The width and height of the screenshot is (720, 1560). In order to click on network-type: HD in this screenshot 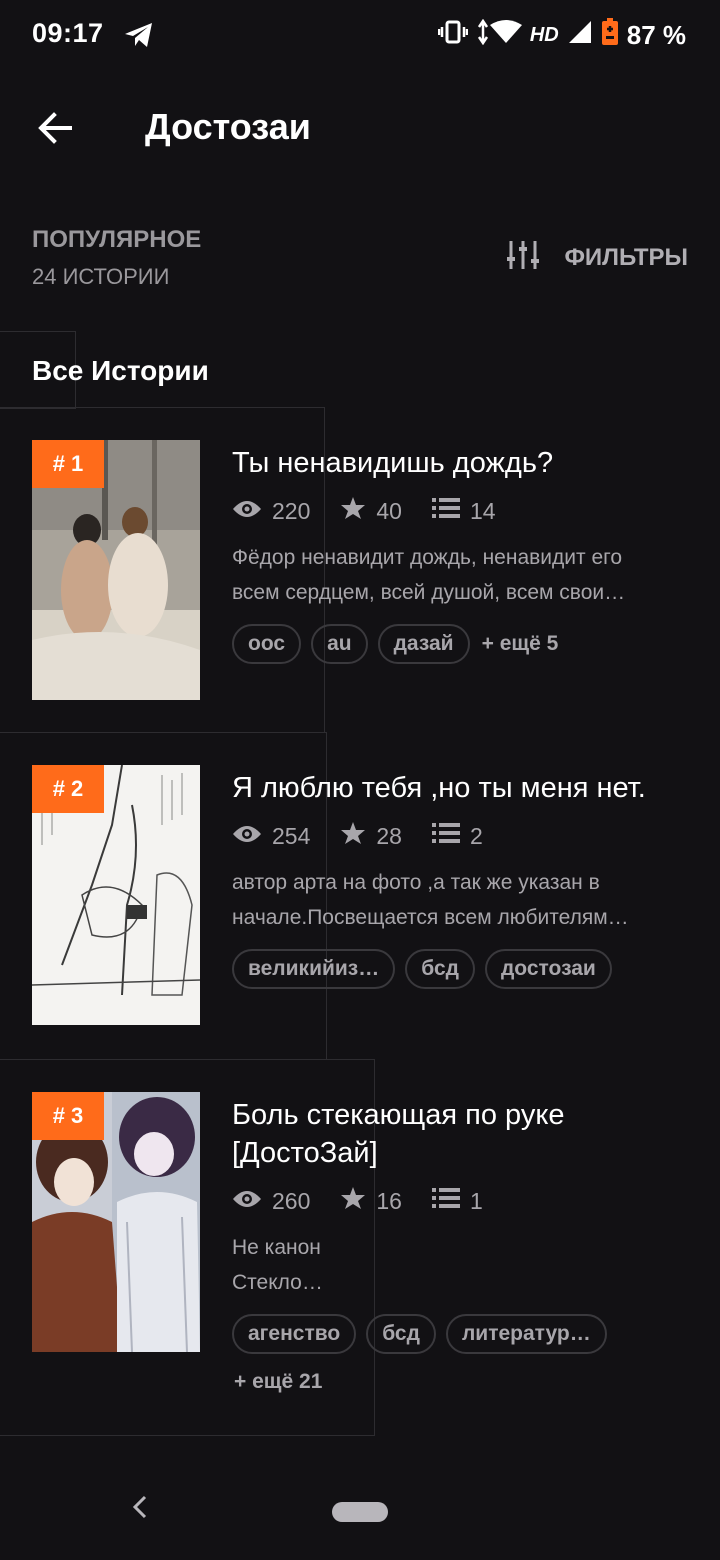, I will do `click(544, 35)`.